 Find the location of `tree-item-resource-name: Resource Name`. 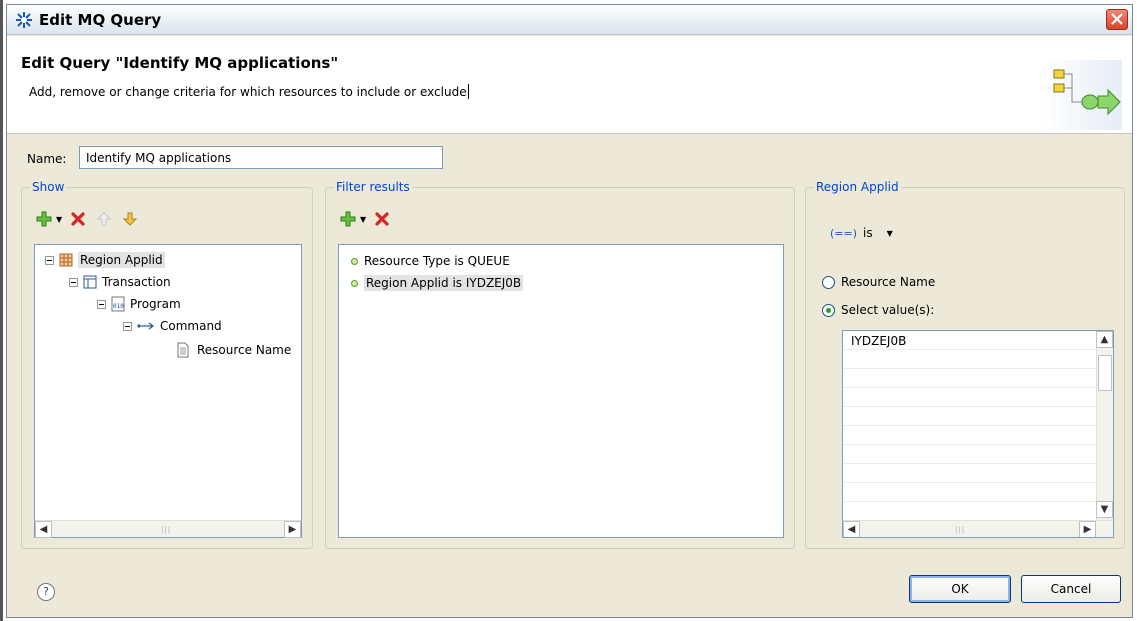

tree-item-resource-name: Resource Name is located at coordinates (233, 350).